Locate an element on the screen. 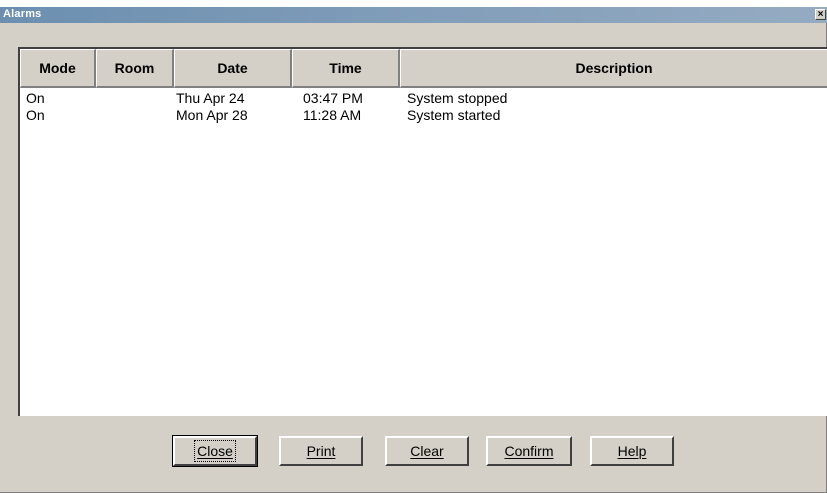  print-button-label: Print is located at coordinates (321, 451).